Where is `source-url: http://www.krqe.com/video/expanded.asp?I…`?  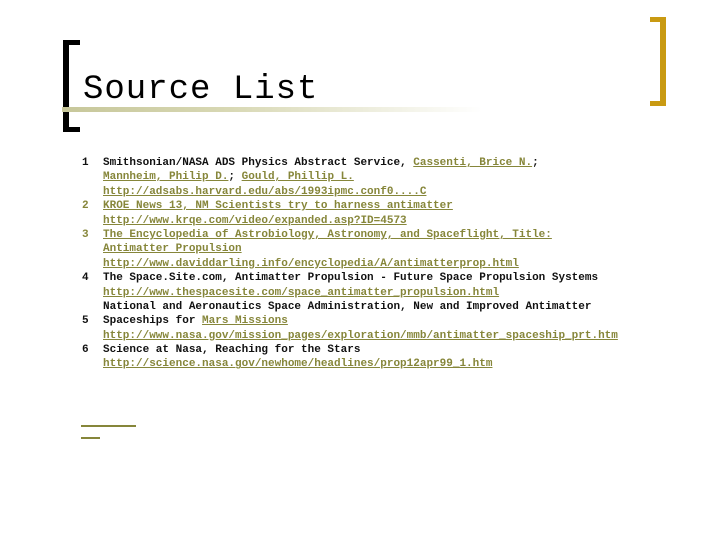 source-url: http://www.krqe.com/video/expanded.asp?I… is located at coordinates (255, 220).